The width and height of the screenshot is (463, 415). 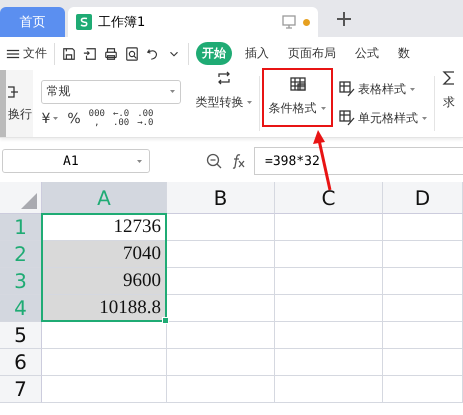 I want to click on table-style-button: 表格样式, so click(x=377, y=89).